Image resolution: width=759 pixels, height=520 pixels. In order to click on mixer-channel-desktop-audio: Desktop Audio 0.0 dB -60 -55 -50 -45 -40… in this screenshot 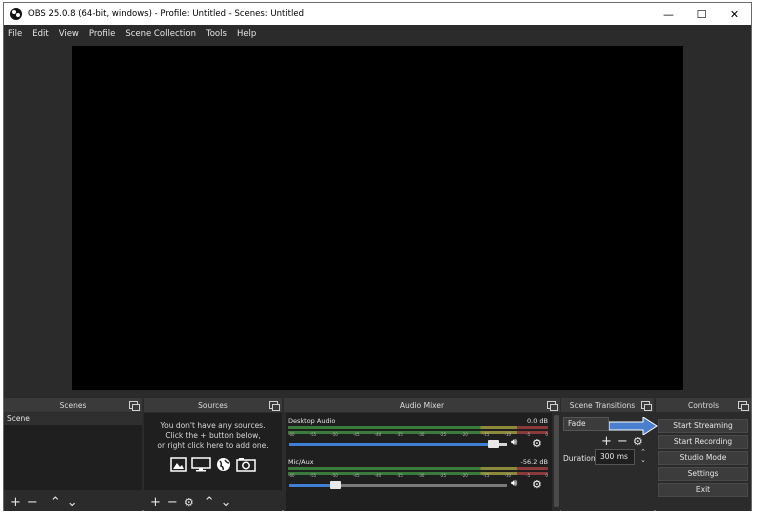, I will do `click(419, 437)`.